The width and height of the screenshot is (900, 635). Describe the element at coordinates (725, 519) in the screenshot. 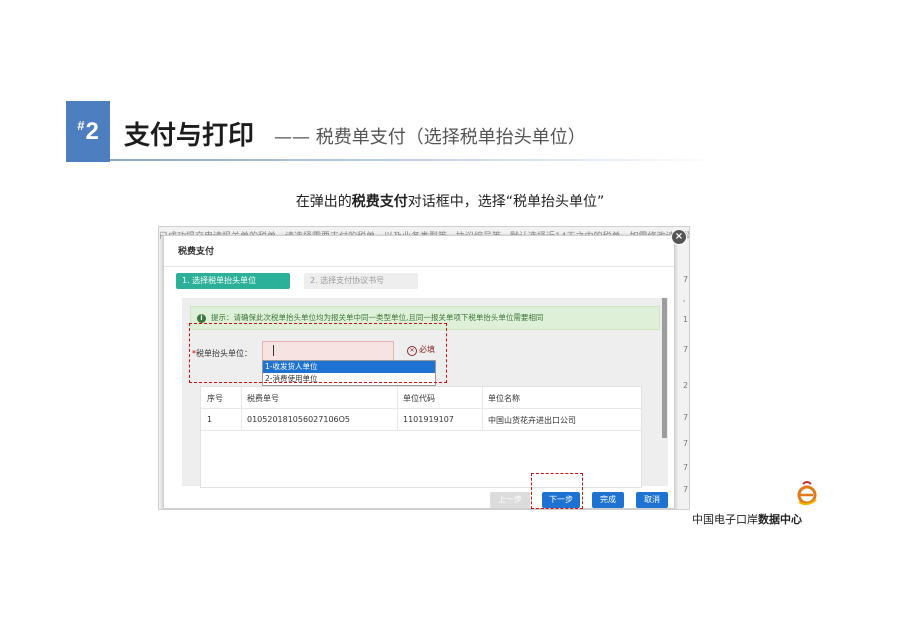

I see `brand-name-regular: 中国电子口岸` at that location.